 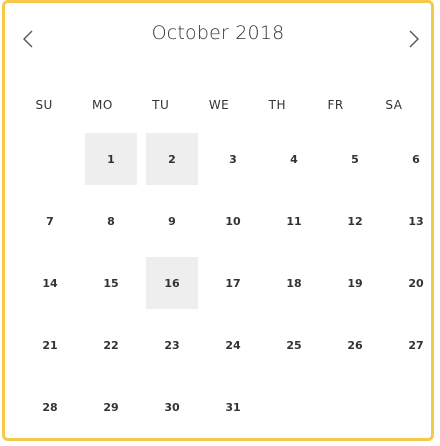 What do you see at coordinates (394, 105) in the screenshot?
I see `weekday-label: SA` at bounding box center [394, 105].